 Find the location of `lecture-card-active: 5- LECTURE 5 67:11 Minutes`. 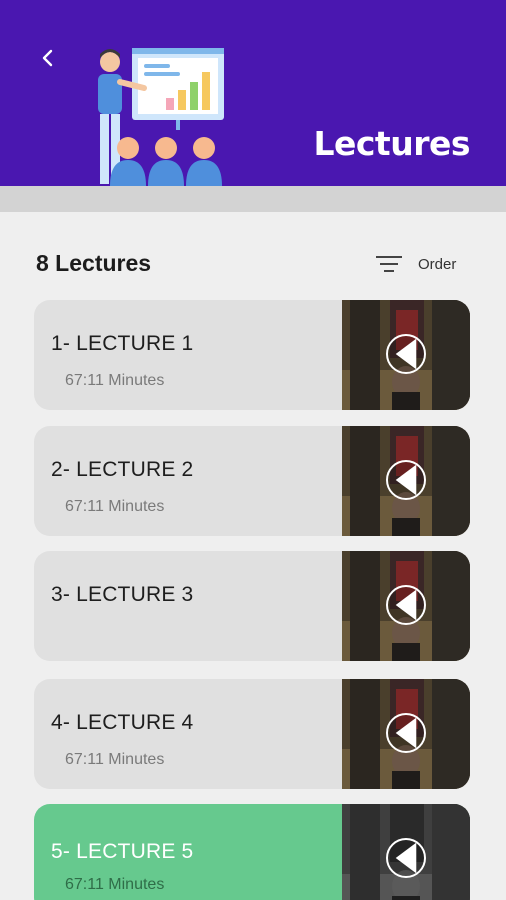

lecture-card-active: 5- LECTURE 5 67:11 Minutes is located at coordinates (252, 852).